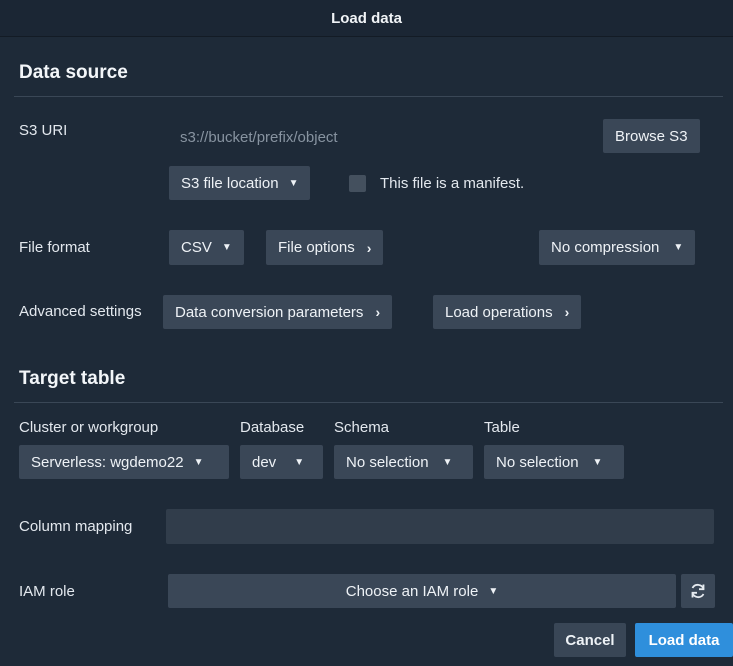 Image resolution: width=733 pixels, height=666 pixels. What do you see at coordinates (80, 311) in the screenshot?
I see `advanced-settings-label: Advanced settings` at bounding box center [80, 311].